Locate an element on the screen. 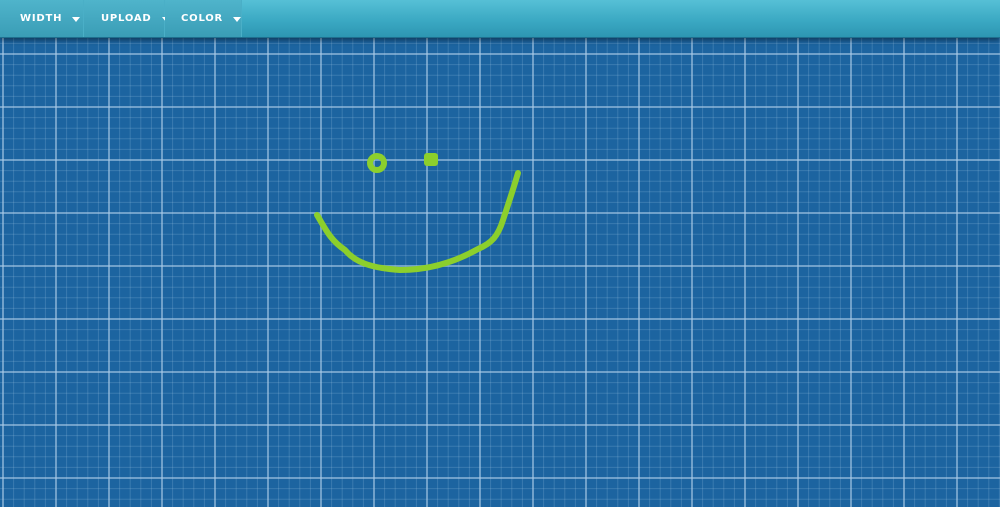 The height and width of the screenshot is (507, 1000). top-toolbar: WIDTH UPLOAD COLOR is located at coordinates (500, 19).